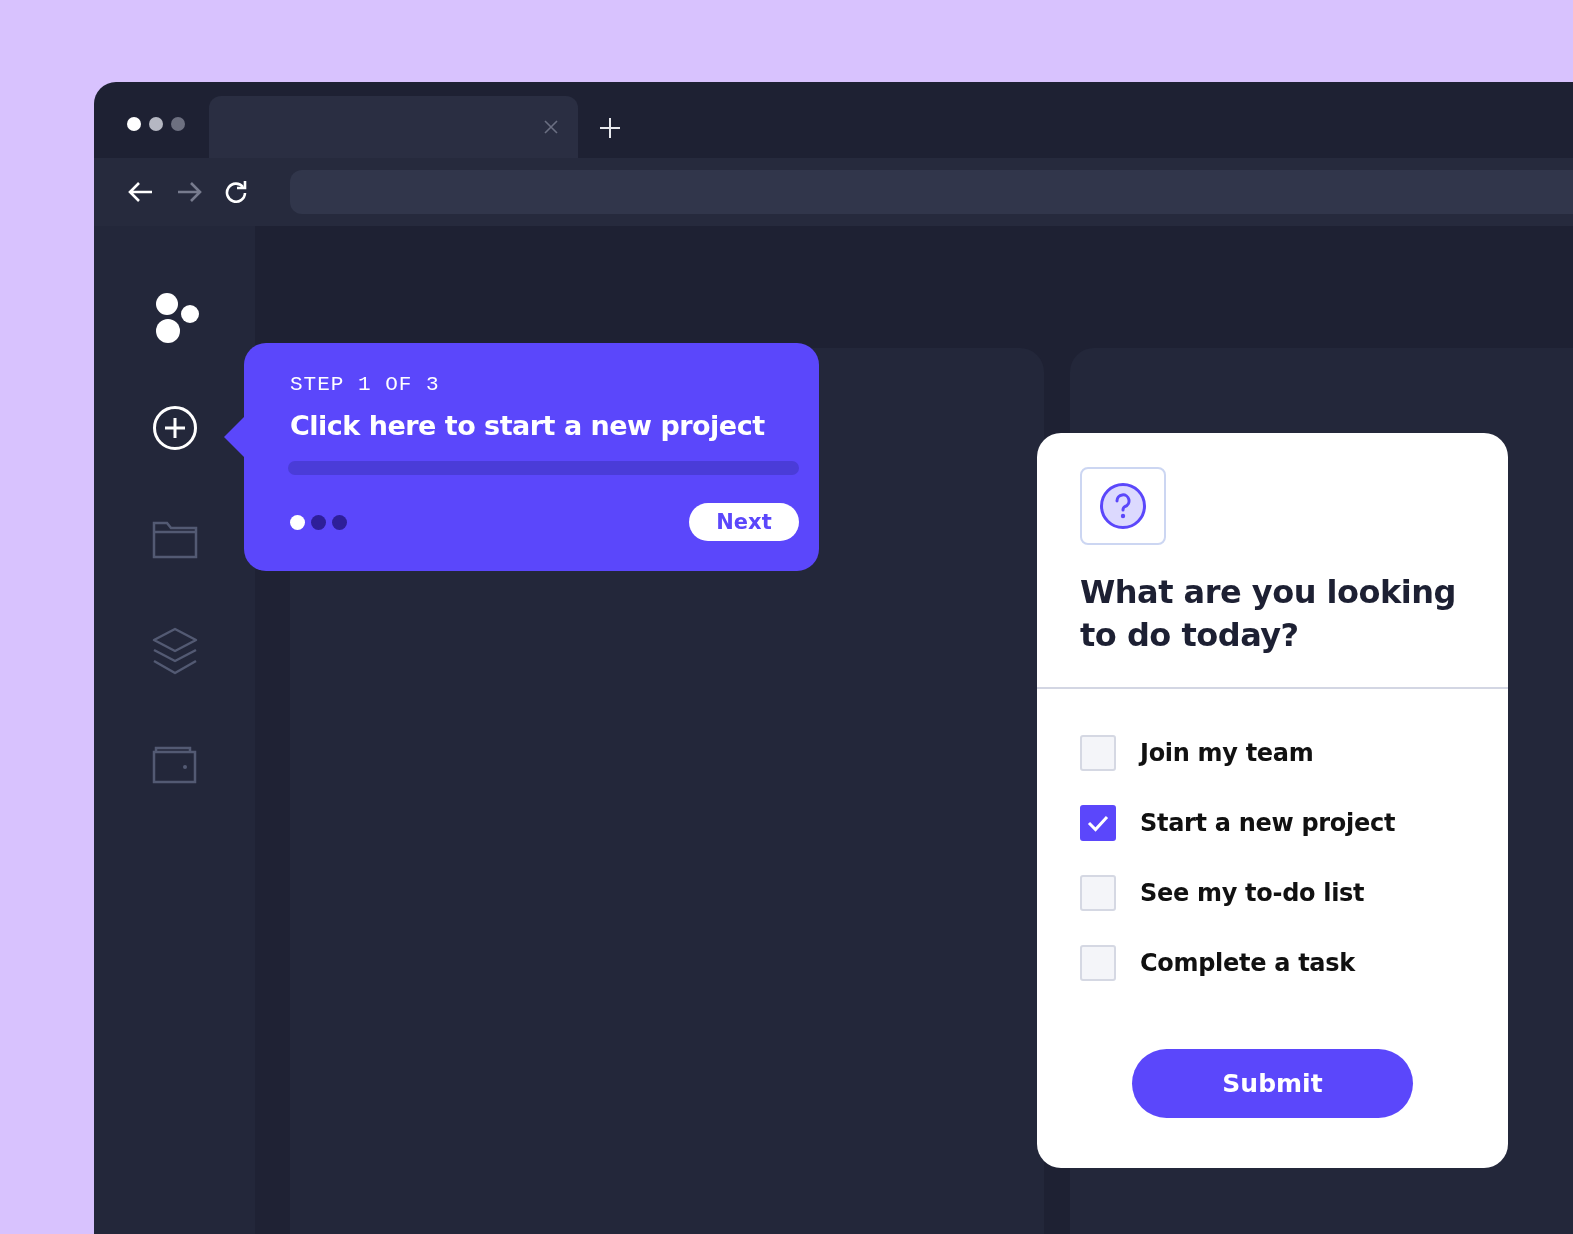  Describe the element at coordinates (1123, 506) in the screenshot. I see `question-icon` at that location.